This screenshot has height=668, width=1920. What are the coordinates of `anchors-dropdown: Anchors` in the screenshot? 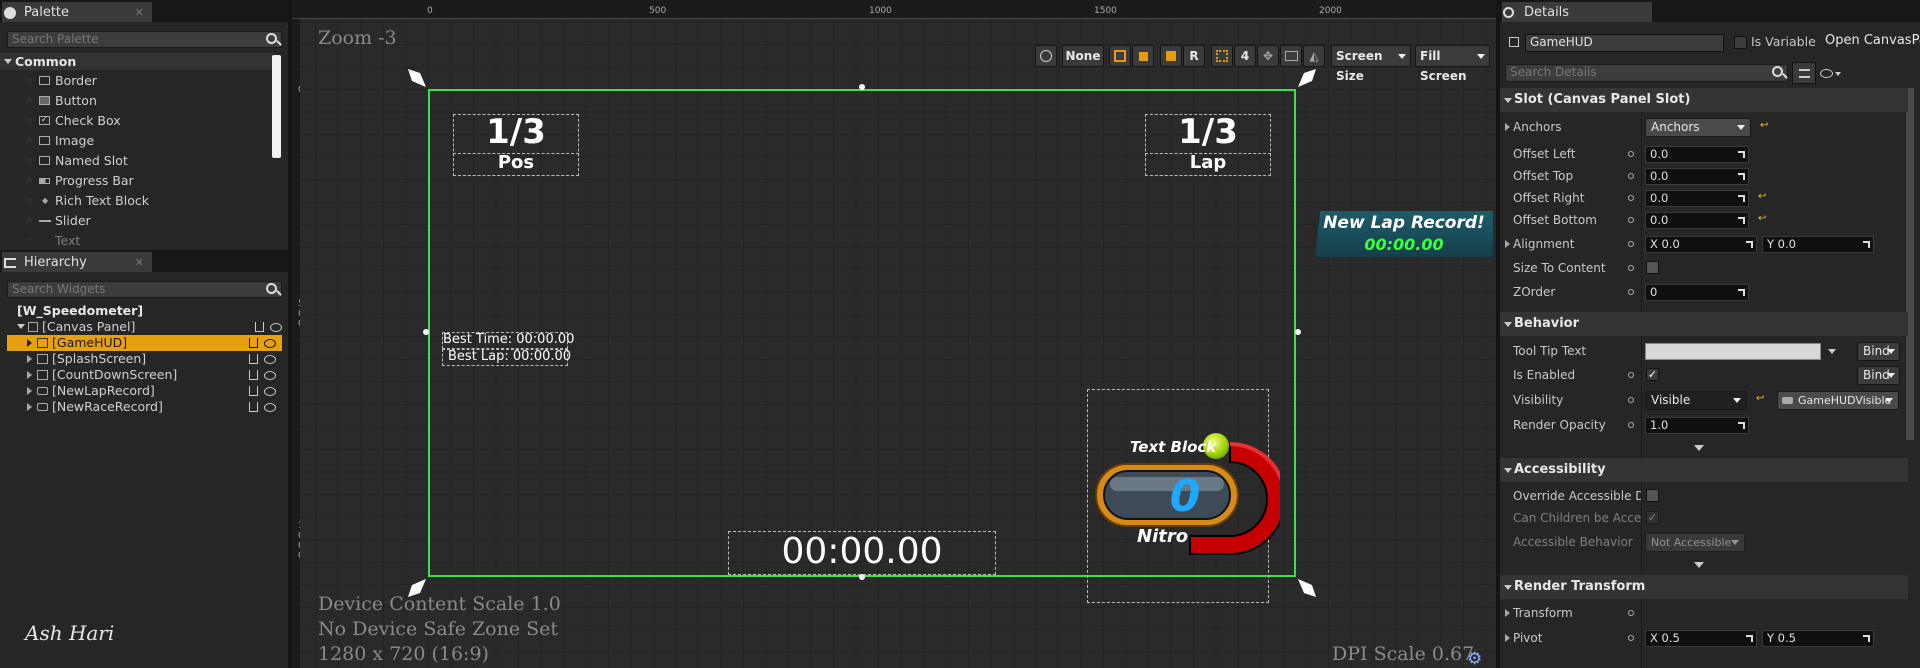 It's located at (1698, 127).